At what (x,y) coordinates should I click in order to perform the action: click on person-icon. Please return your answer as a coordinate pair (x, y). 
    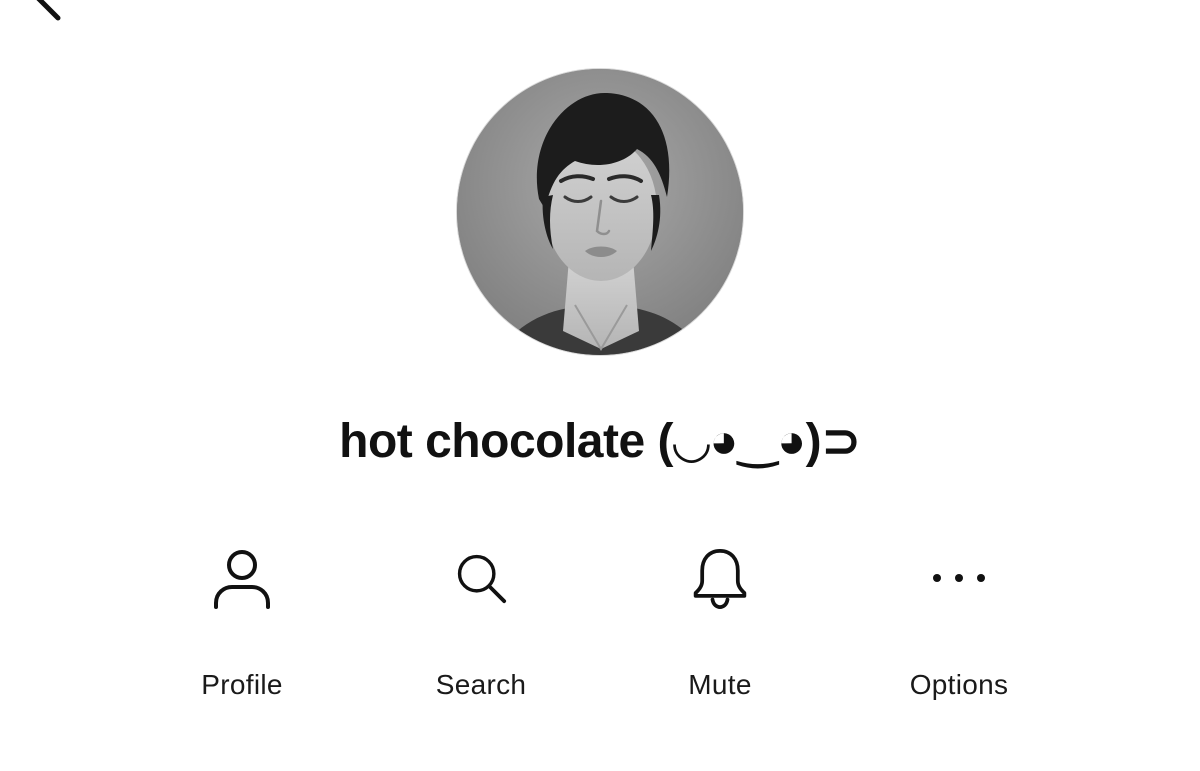
    Looking at the image, I should click on (242, 578).